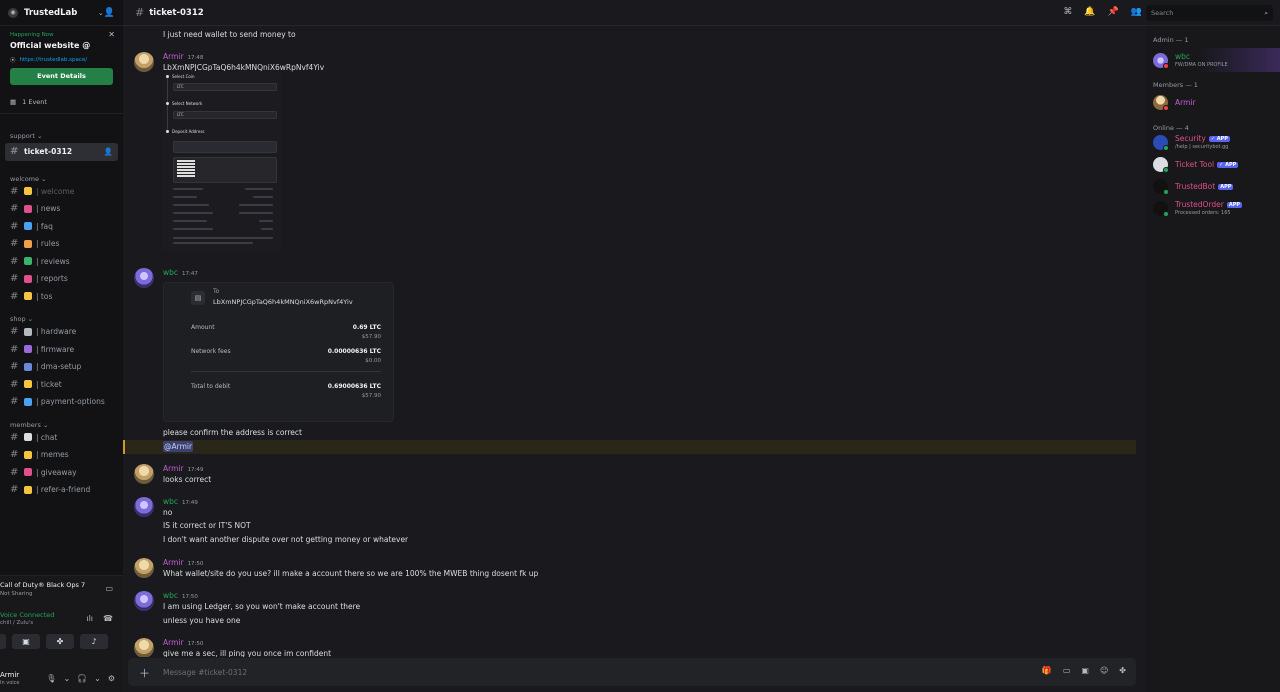 This screenshot has width=1280, height=692. I want to click on events-count: 1 Event, so click(34, 102).